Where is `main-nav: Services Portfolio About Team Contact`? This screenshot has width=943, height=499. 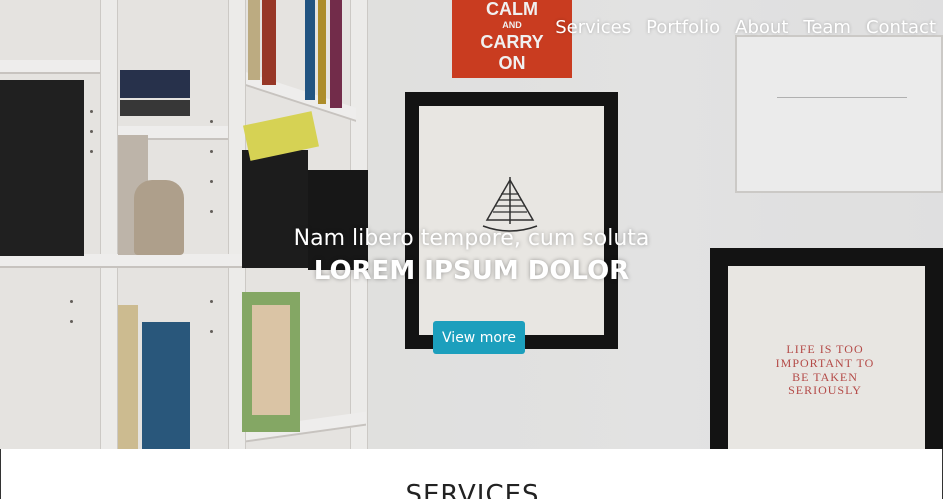 main-nav: Services Portfolio About Team Contact is located at coordinates (738, 27).